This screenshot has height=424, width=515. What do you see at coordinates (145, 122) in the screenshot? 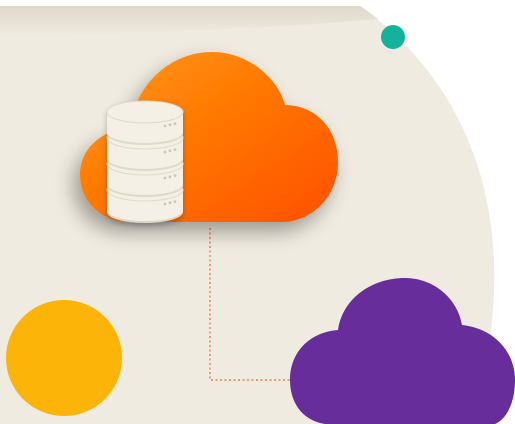
I see `database-disk` at bounding box center [145, 122].